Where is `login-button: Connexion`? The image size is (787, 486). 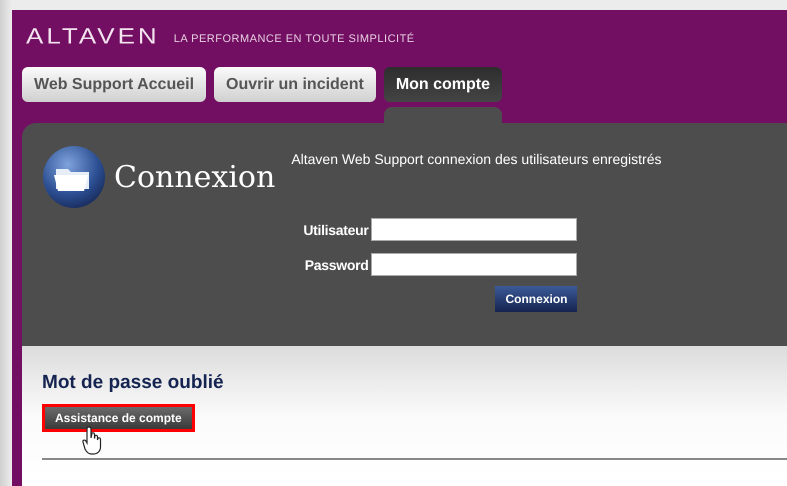 login-button: Connexion is located at coordinates (536, 299).